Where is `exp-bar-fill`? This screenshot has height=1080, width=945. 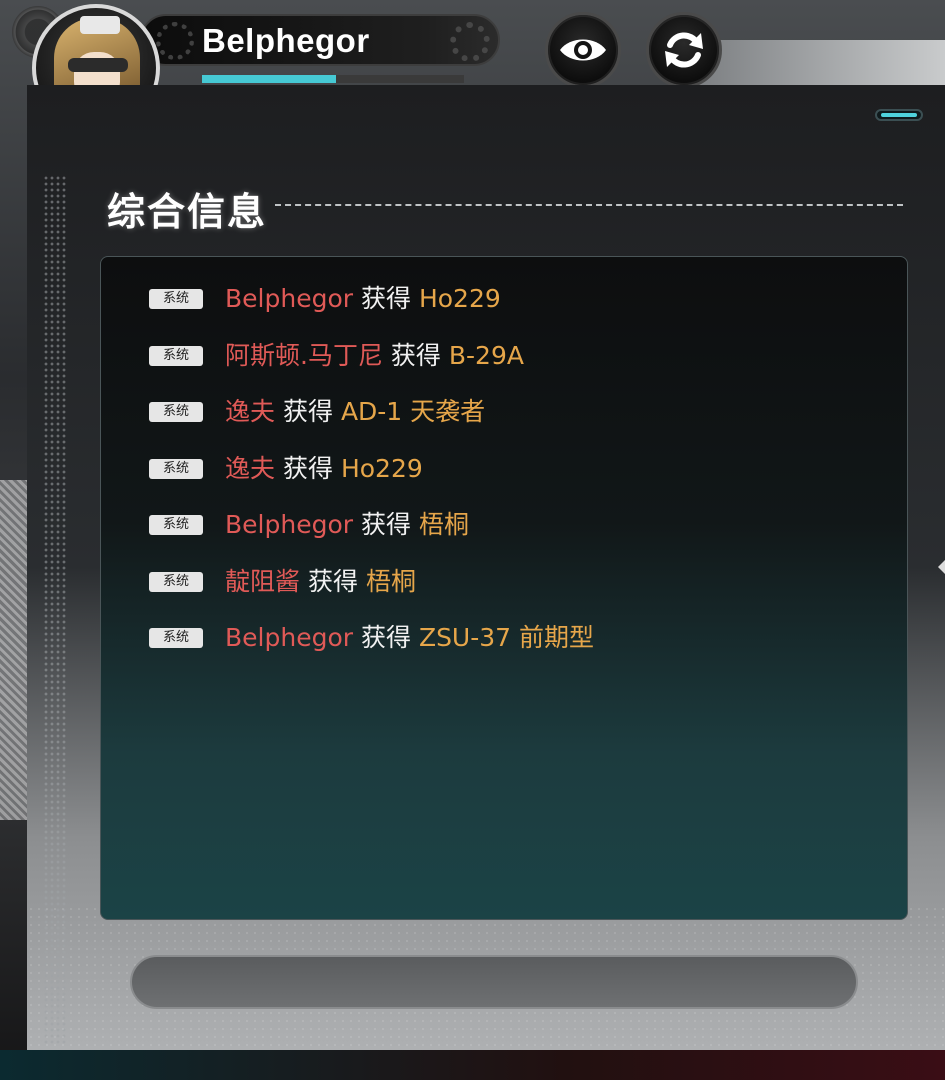 exp-bar-fill is located at coordinates (269, 79).